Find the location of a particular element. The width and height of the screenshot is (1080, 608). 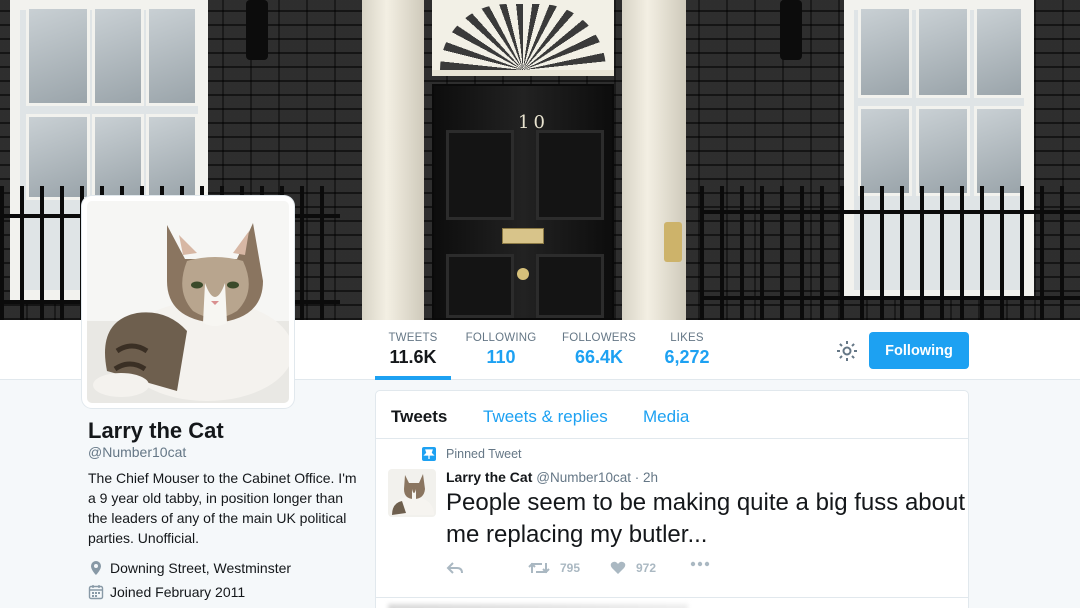

letterbox is located at coordinates (523, 236).